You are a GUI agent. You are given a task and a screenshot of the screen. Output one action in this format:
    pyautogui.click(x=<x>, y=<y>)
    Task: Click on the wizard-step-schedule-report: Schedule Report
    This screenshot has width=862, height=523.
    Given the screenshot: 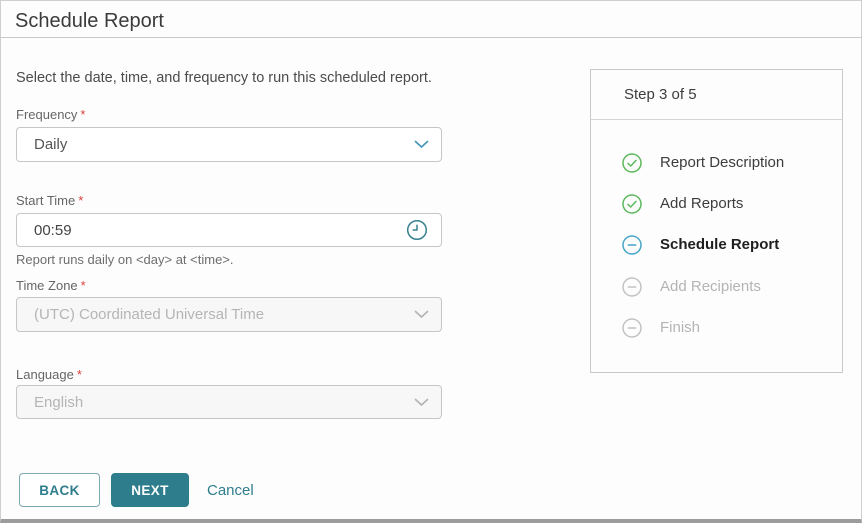 What is the action you would take?
    pyautogui.click(x=700, y=244)
    